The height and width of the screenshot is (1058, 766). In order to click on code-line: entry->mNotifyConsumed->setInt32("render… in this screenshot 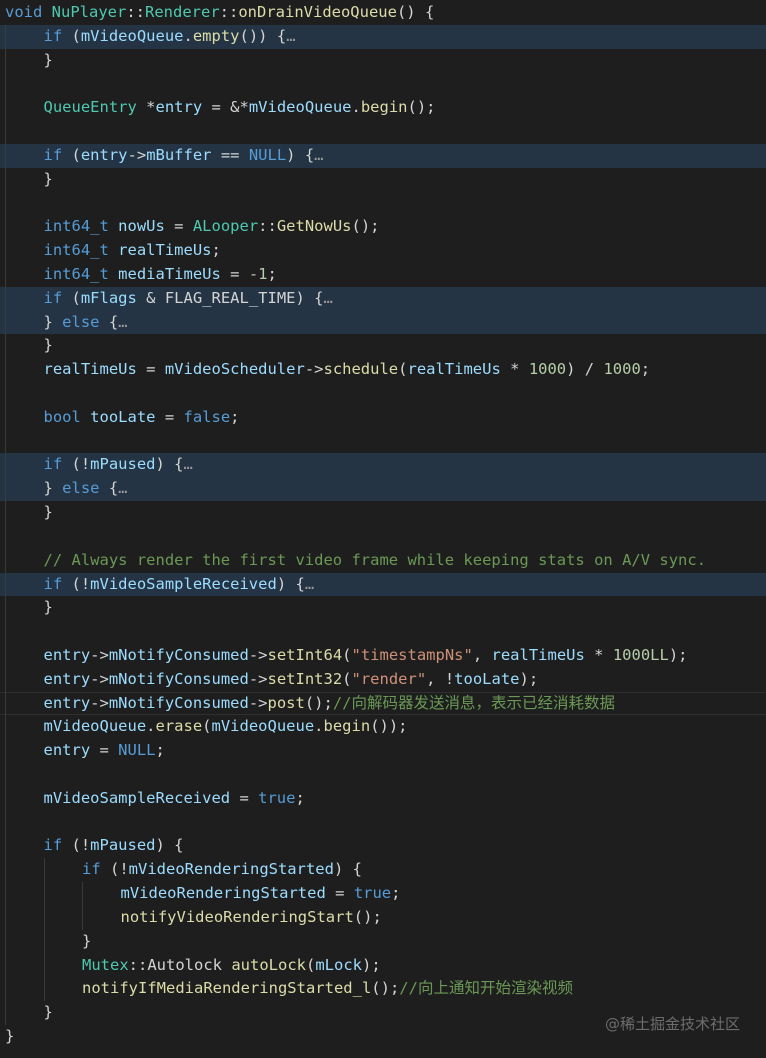, I will do `click(383, 679)`.